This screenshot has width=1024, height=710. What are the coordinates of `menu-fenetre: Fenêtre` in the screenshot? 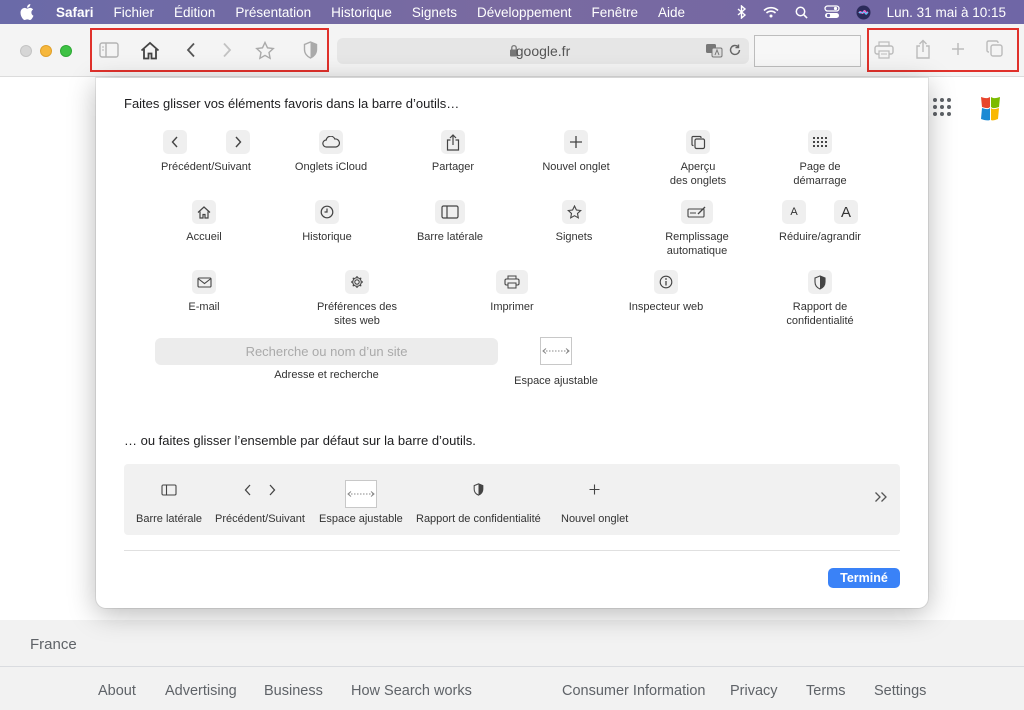 It's located at (615, 12).